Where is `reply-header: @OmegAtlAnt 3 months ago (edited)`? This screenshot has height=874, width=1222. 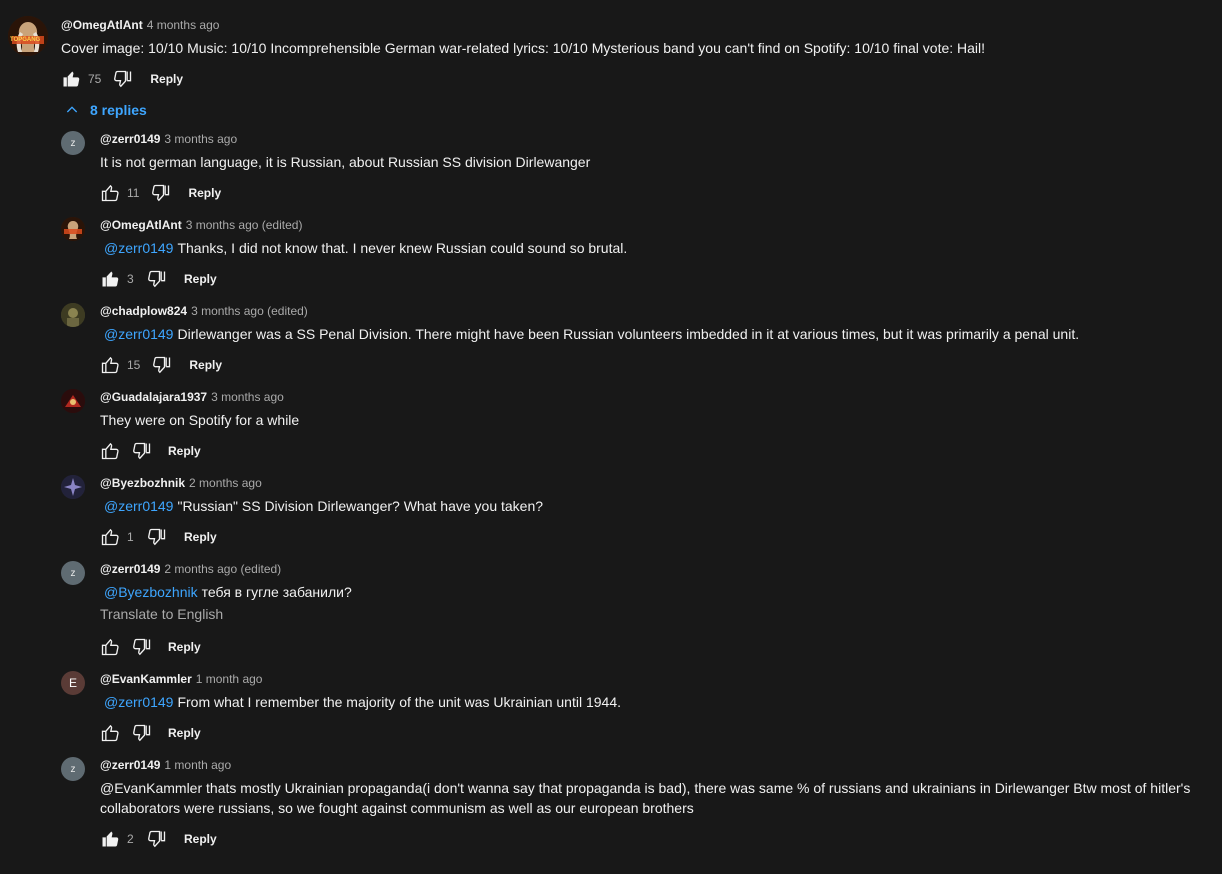
reply-header: @OmegAtlAnt 3 months ago (edited) is located at coordinates (201, 225).